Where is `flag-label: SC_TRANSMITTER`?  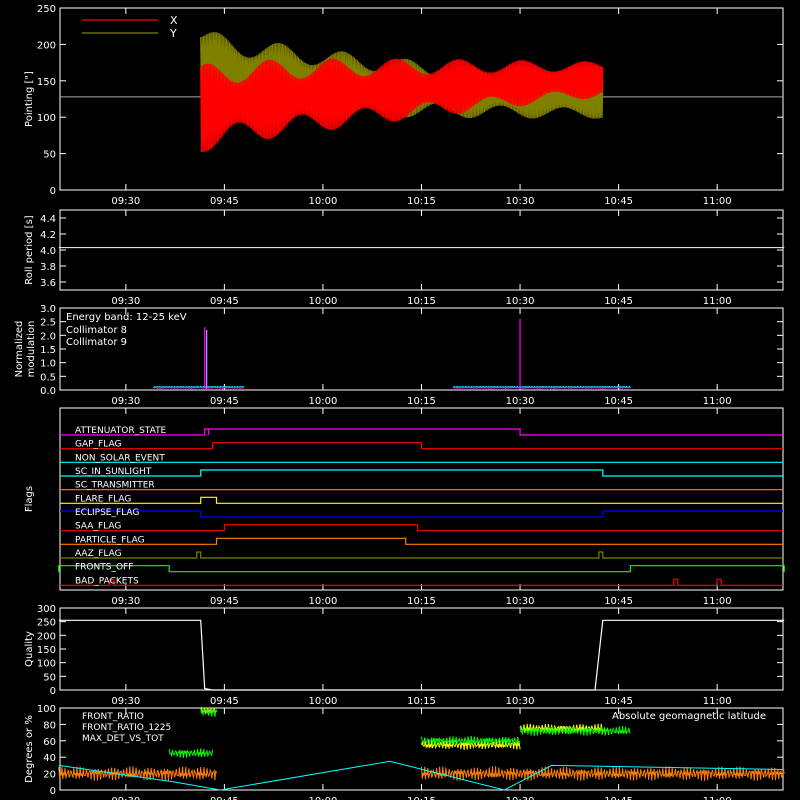
flag-label: SC_TRANSMITTER is located at coordinates (115, 486).